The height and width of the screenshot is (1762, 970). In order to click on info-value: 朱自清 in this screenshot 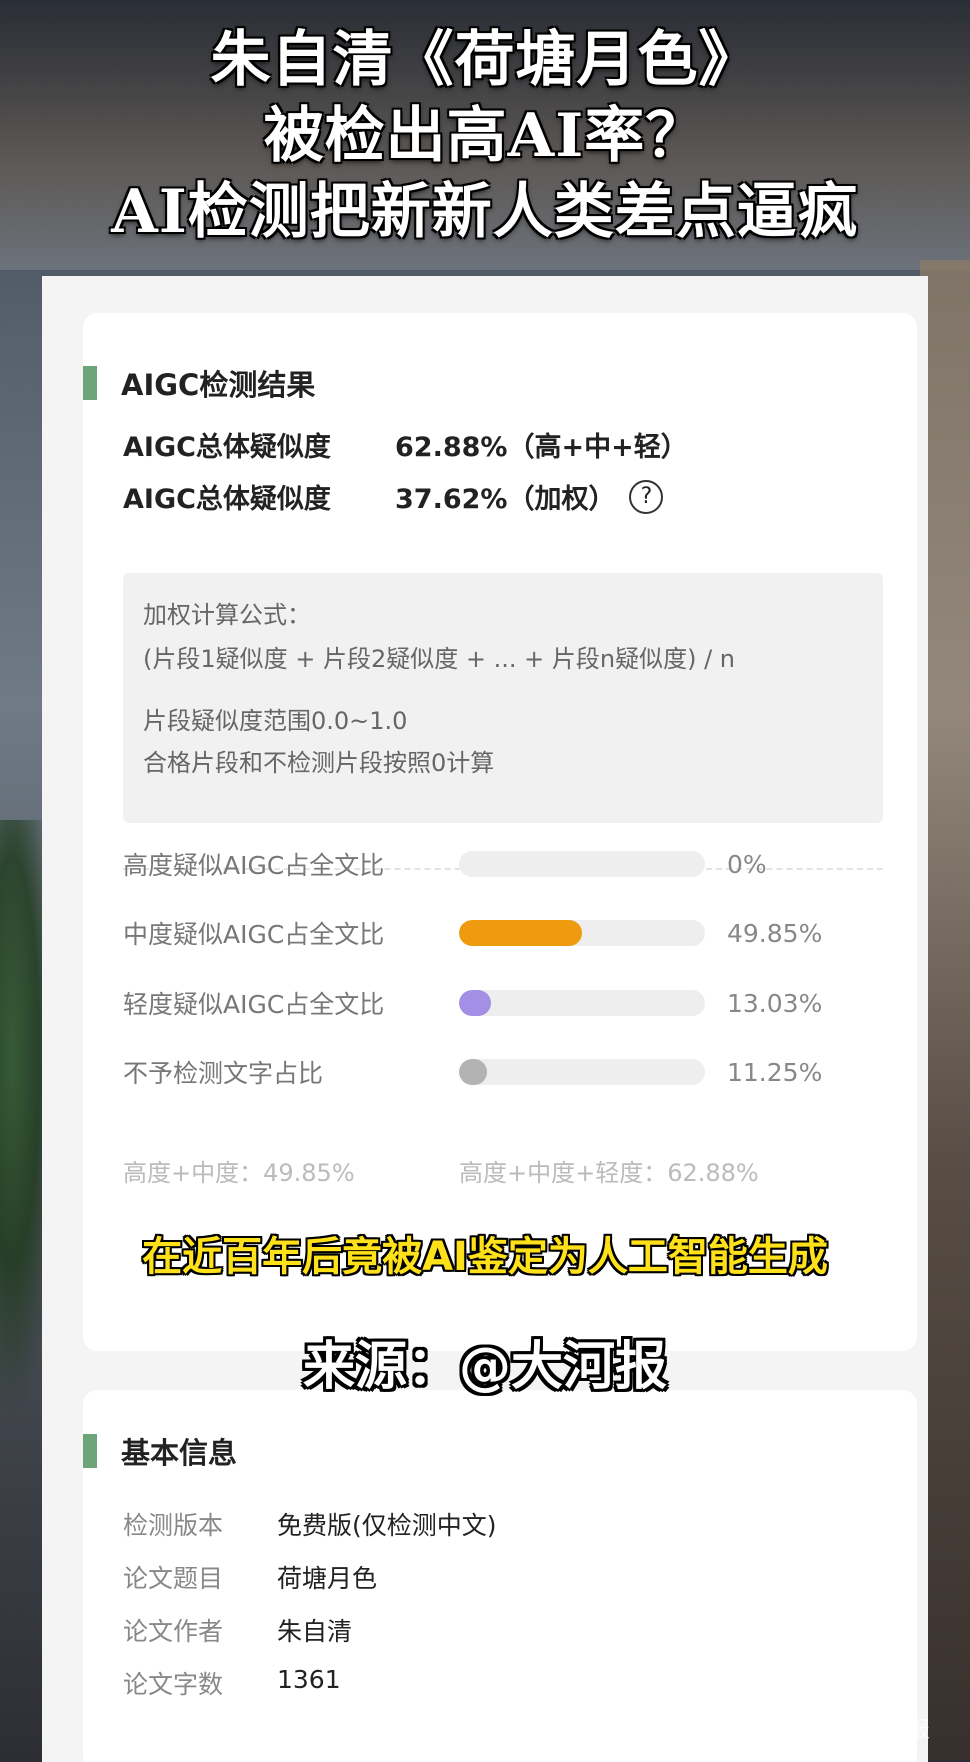, I will do `click(315, 1631)`.